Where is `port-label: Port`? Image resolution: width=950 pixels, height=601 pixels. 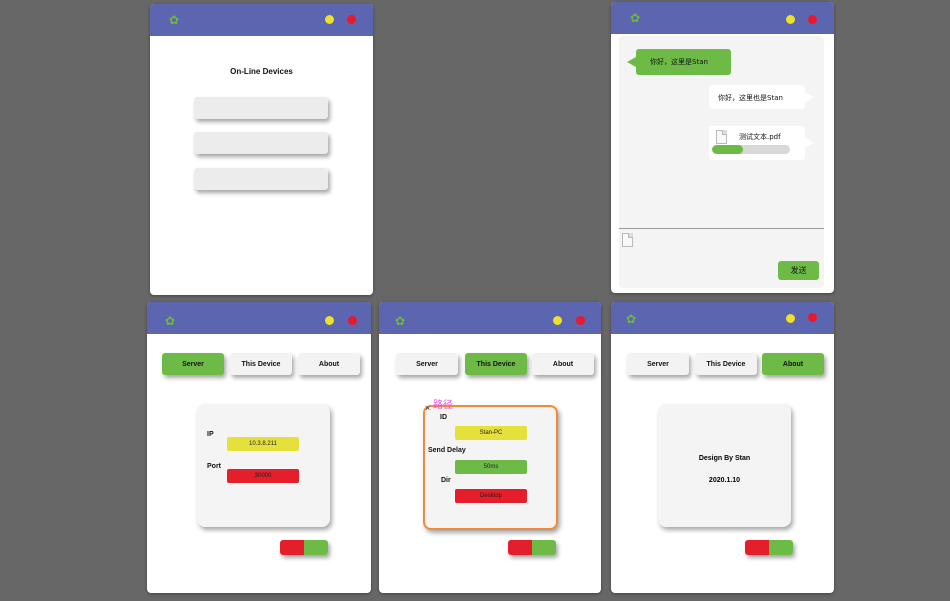
port-label: Port is located at coordinates (214, 466).